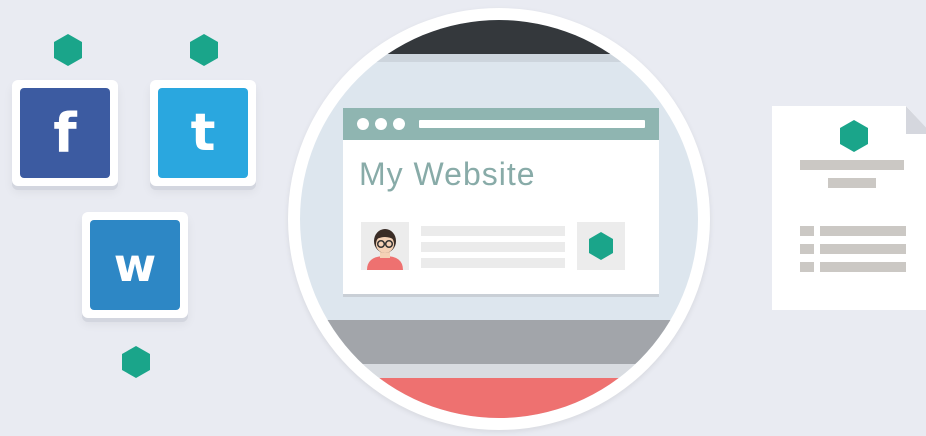 The height and width of the screenshot is (436, 926). I want to click on facebook-tile: f, so click(65, 133).